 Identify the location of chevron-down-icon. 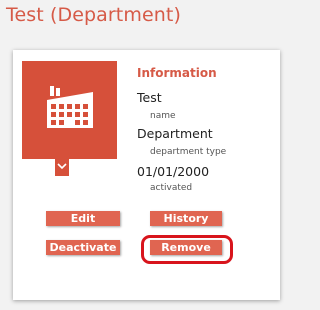
(62, 166).